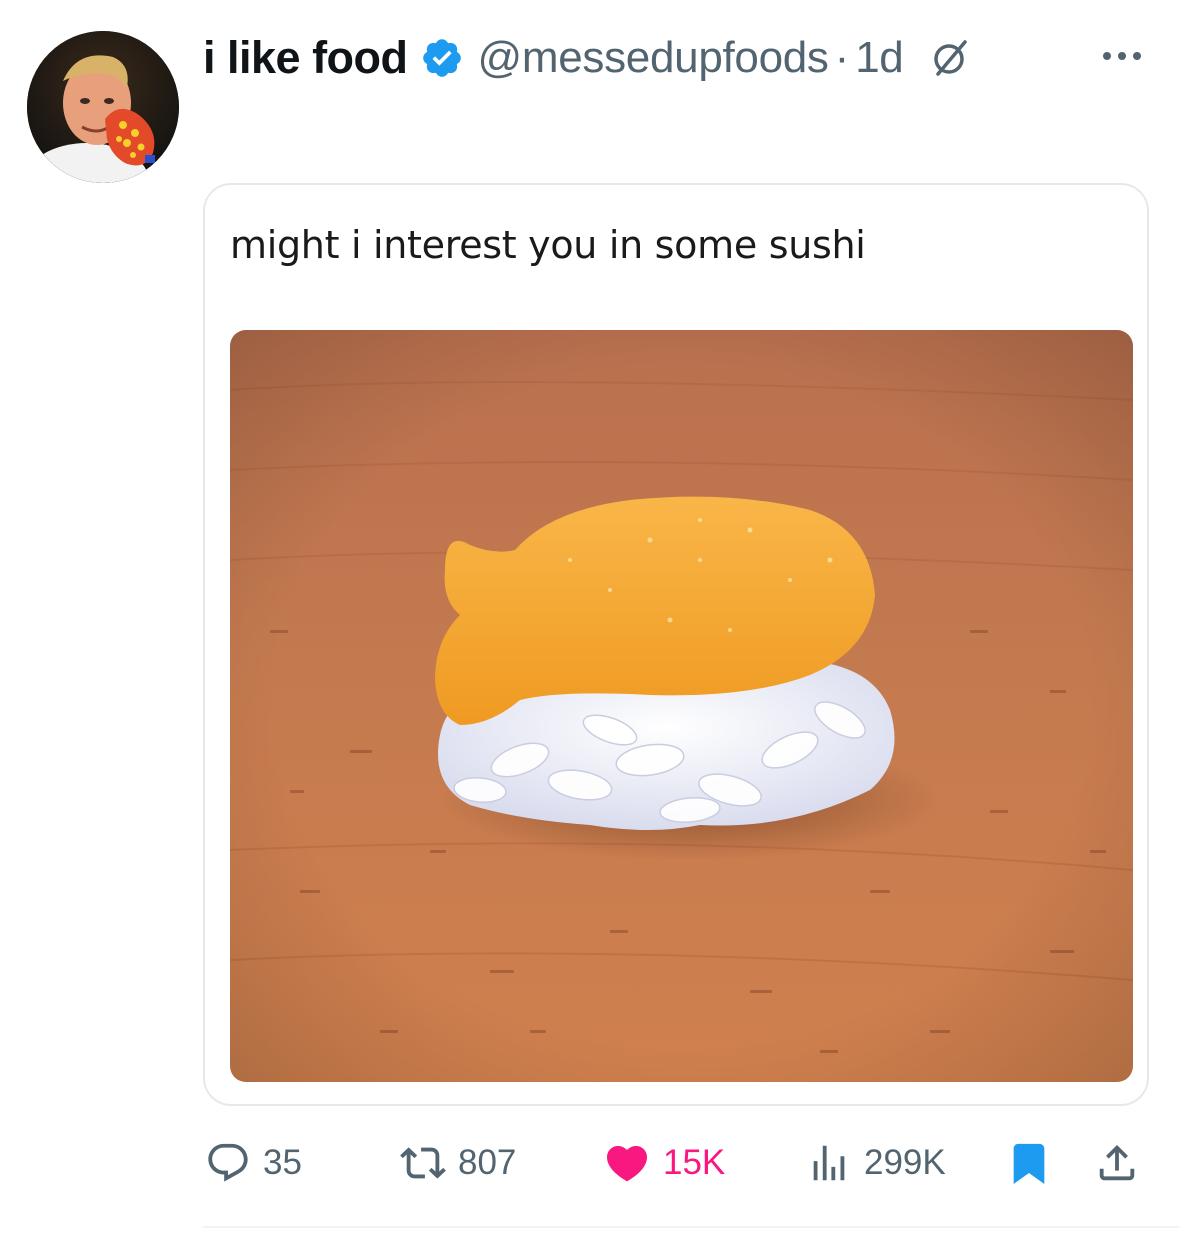  Describe the element at coordinates (627, 1163) in the screenshot. I see `heart-icon` at that location.